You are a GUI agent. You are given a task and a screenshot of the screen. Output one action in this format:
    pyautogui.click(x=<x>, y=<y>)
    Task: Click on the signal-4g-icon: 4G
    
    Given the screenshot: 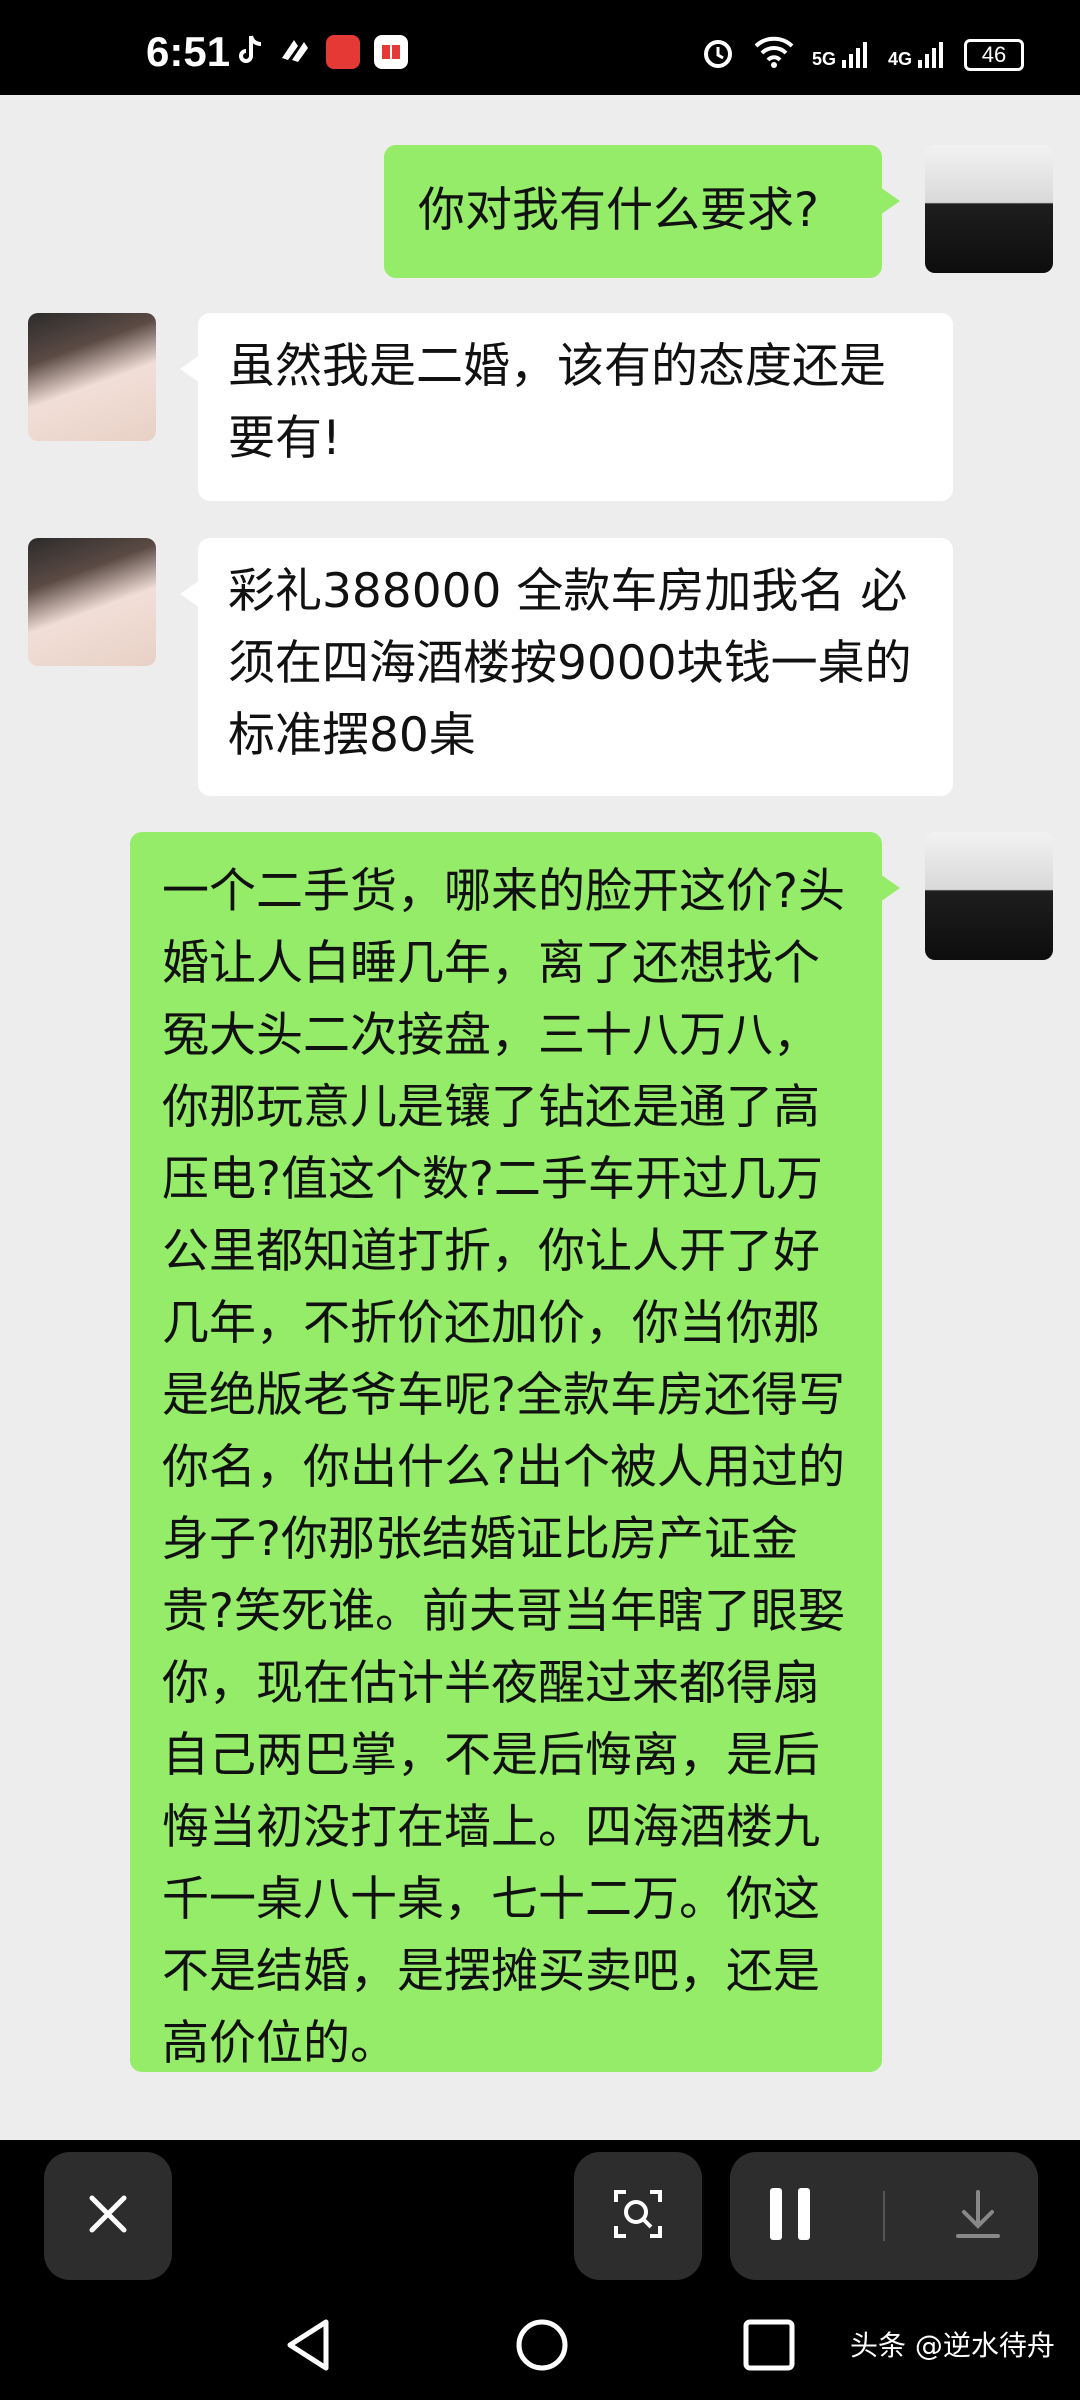 What is the action you would take?
    pyautogui.click(x=917, y=55)
    